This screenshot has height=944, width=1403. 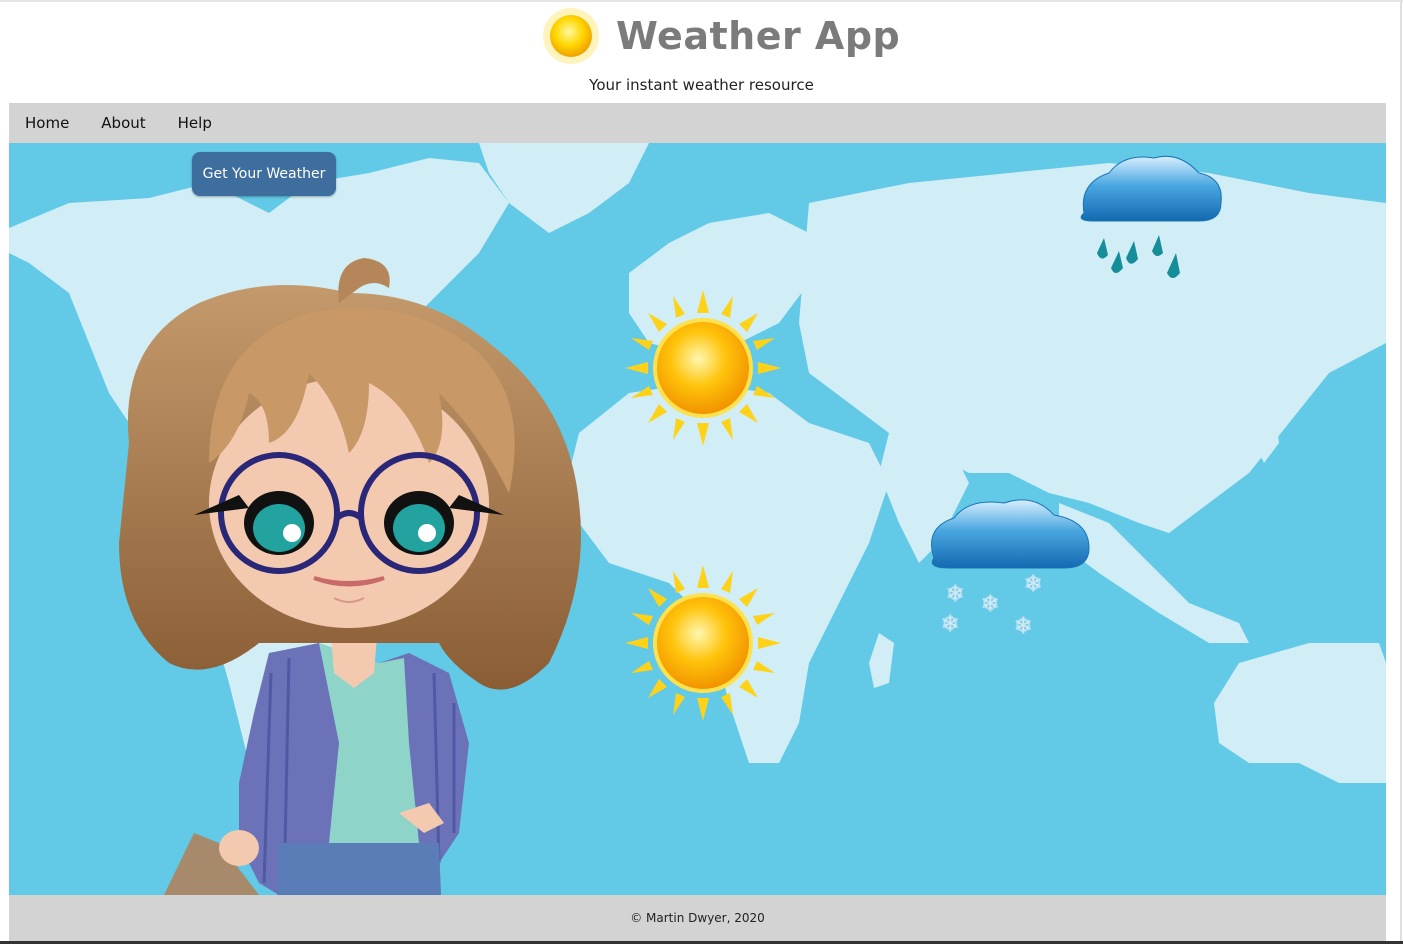 I want to click on title-group: Weather App, so click(x=720, y=36).